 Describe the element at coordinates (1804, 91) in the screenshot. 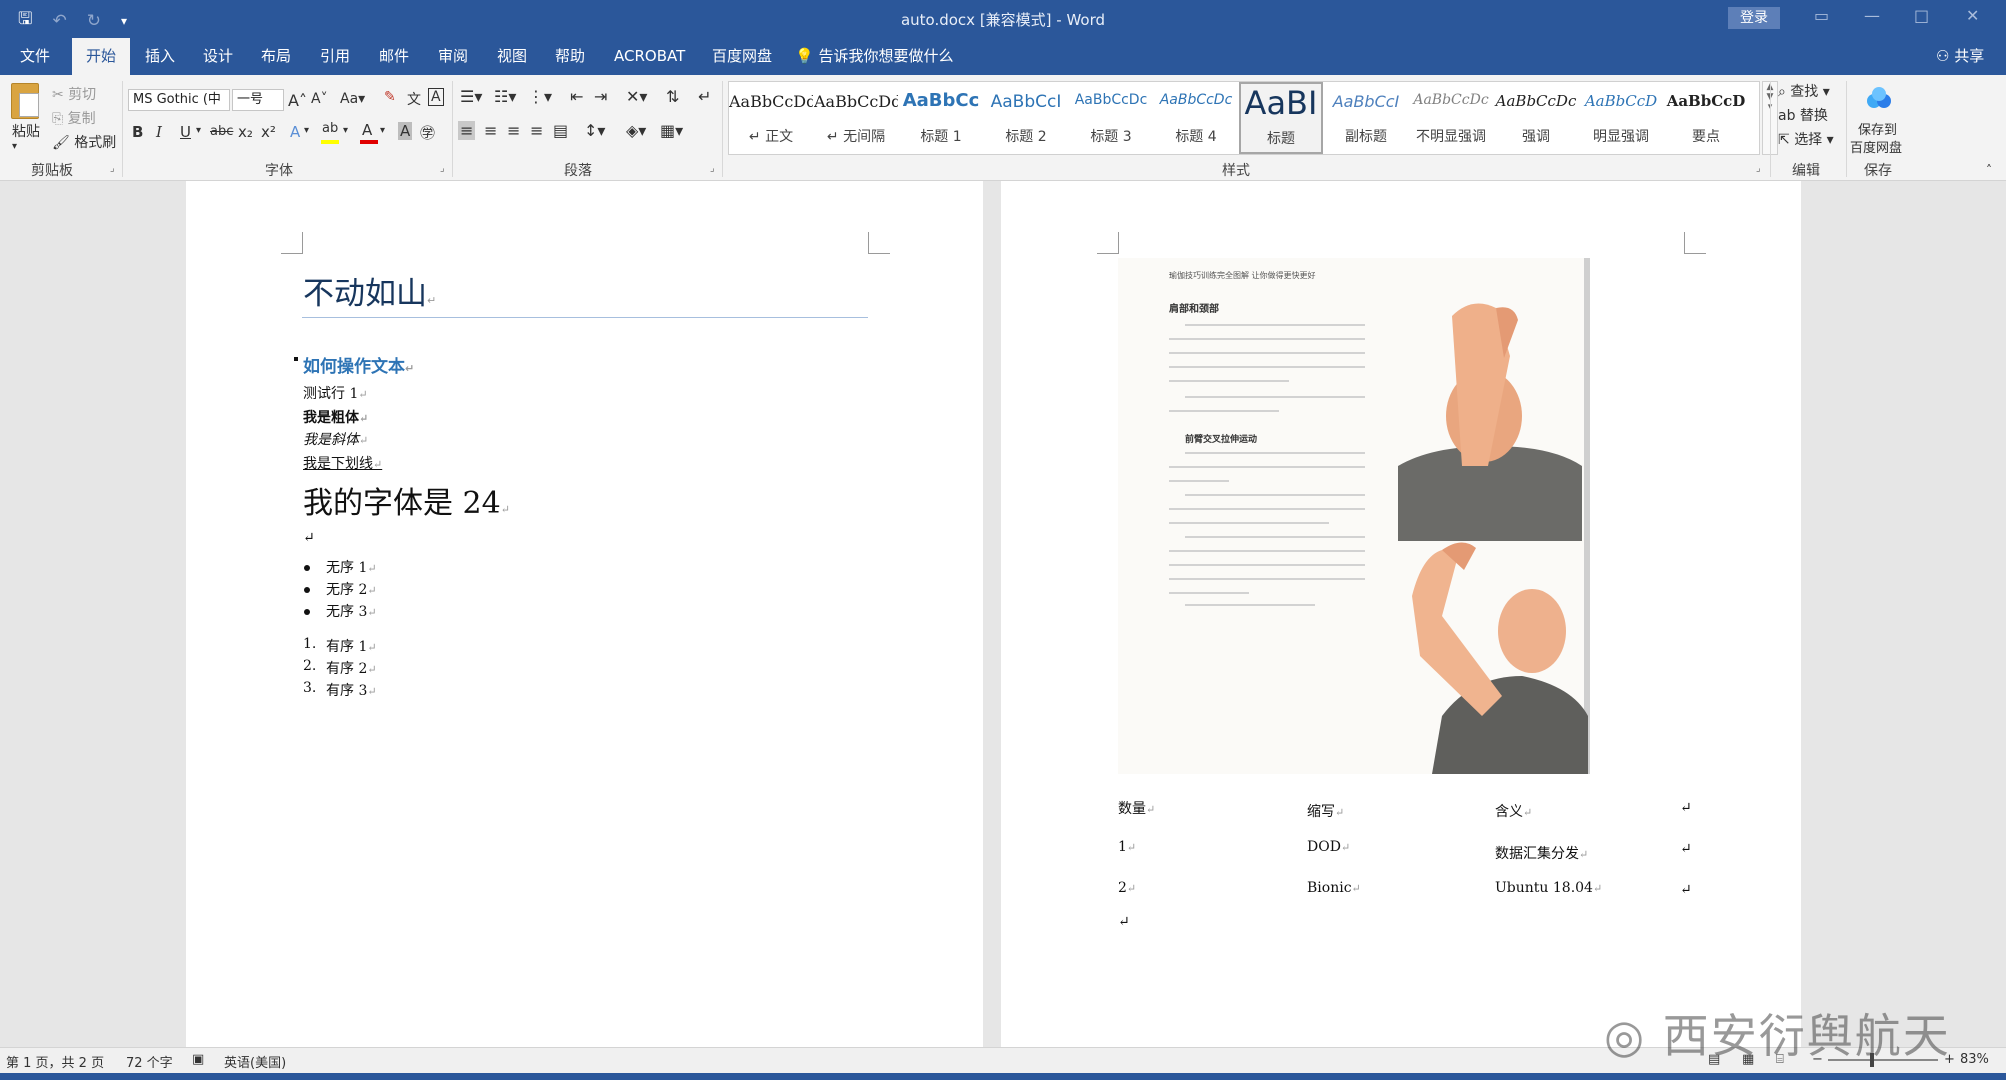

I see `find-button: ⌕ 查找 ▾` at that location.